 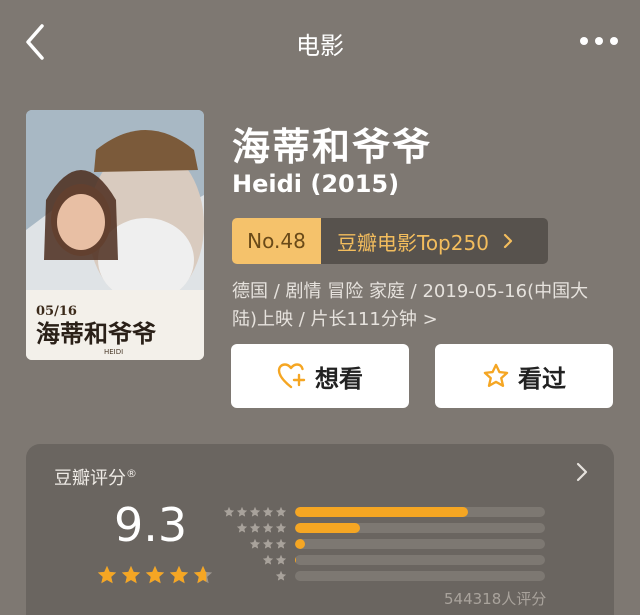 What do you see at coordinates (56, 311) in the screenshot?
I see `poster-date: 05/16` at bounding box center [56, 311].